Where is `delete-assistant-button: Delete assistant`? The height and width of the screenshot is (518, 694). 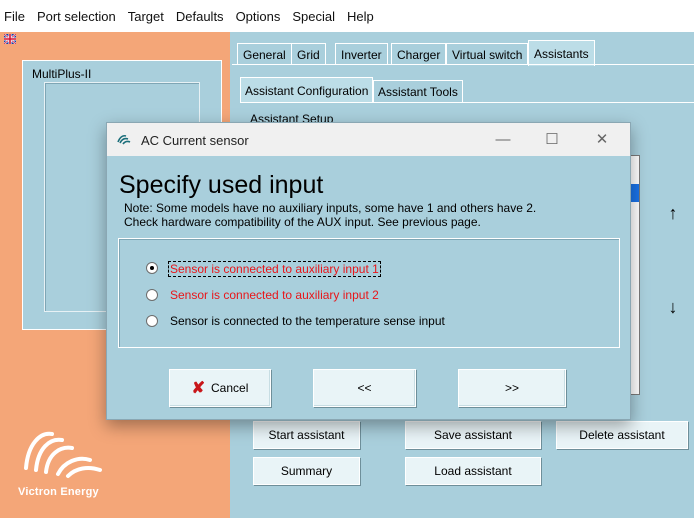 delete-assistant-button: Delete assistant is located at coordinates (622, 435).